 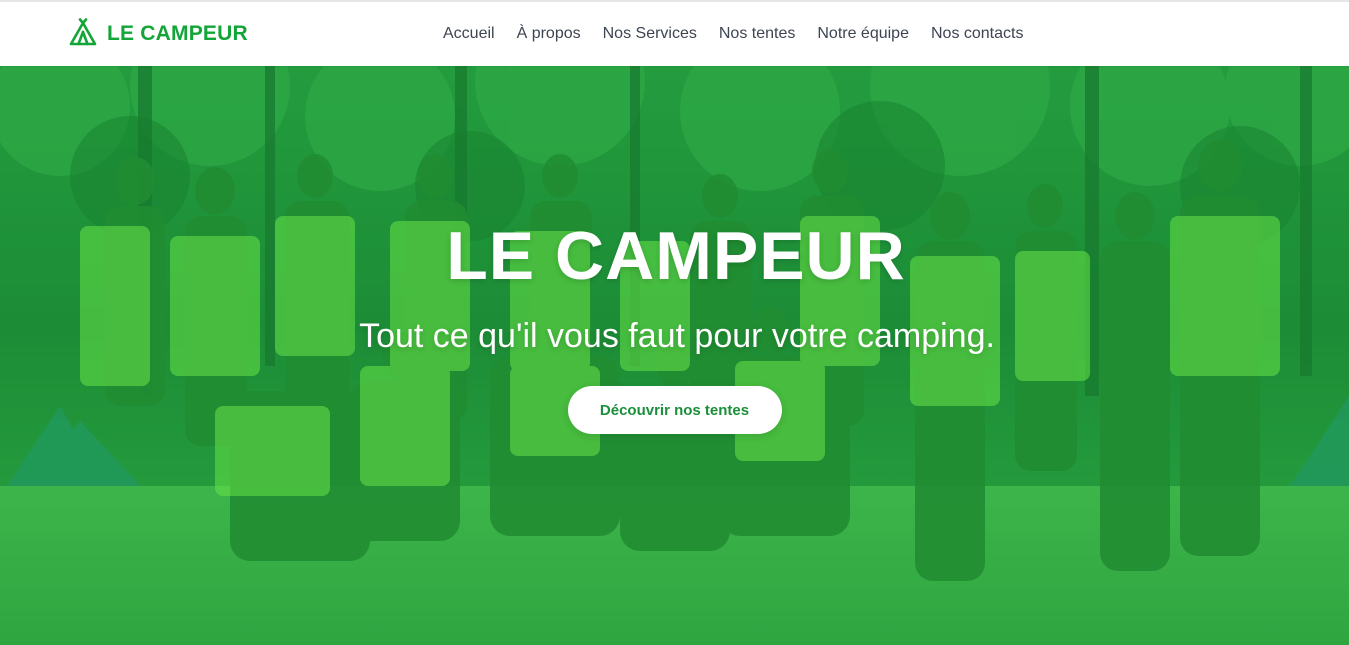 I want to click on tent-icon, so click(x=83, y=34).